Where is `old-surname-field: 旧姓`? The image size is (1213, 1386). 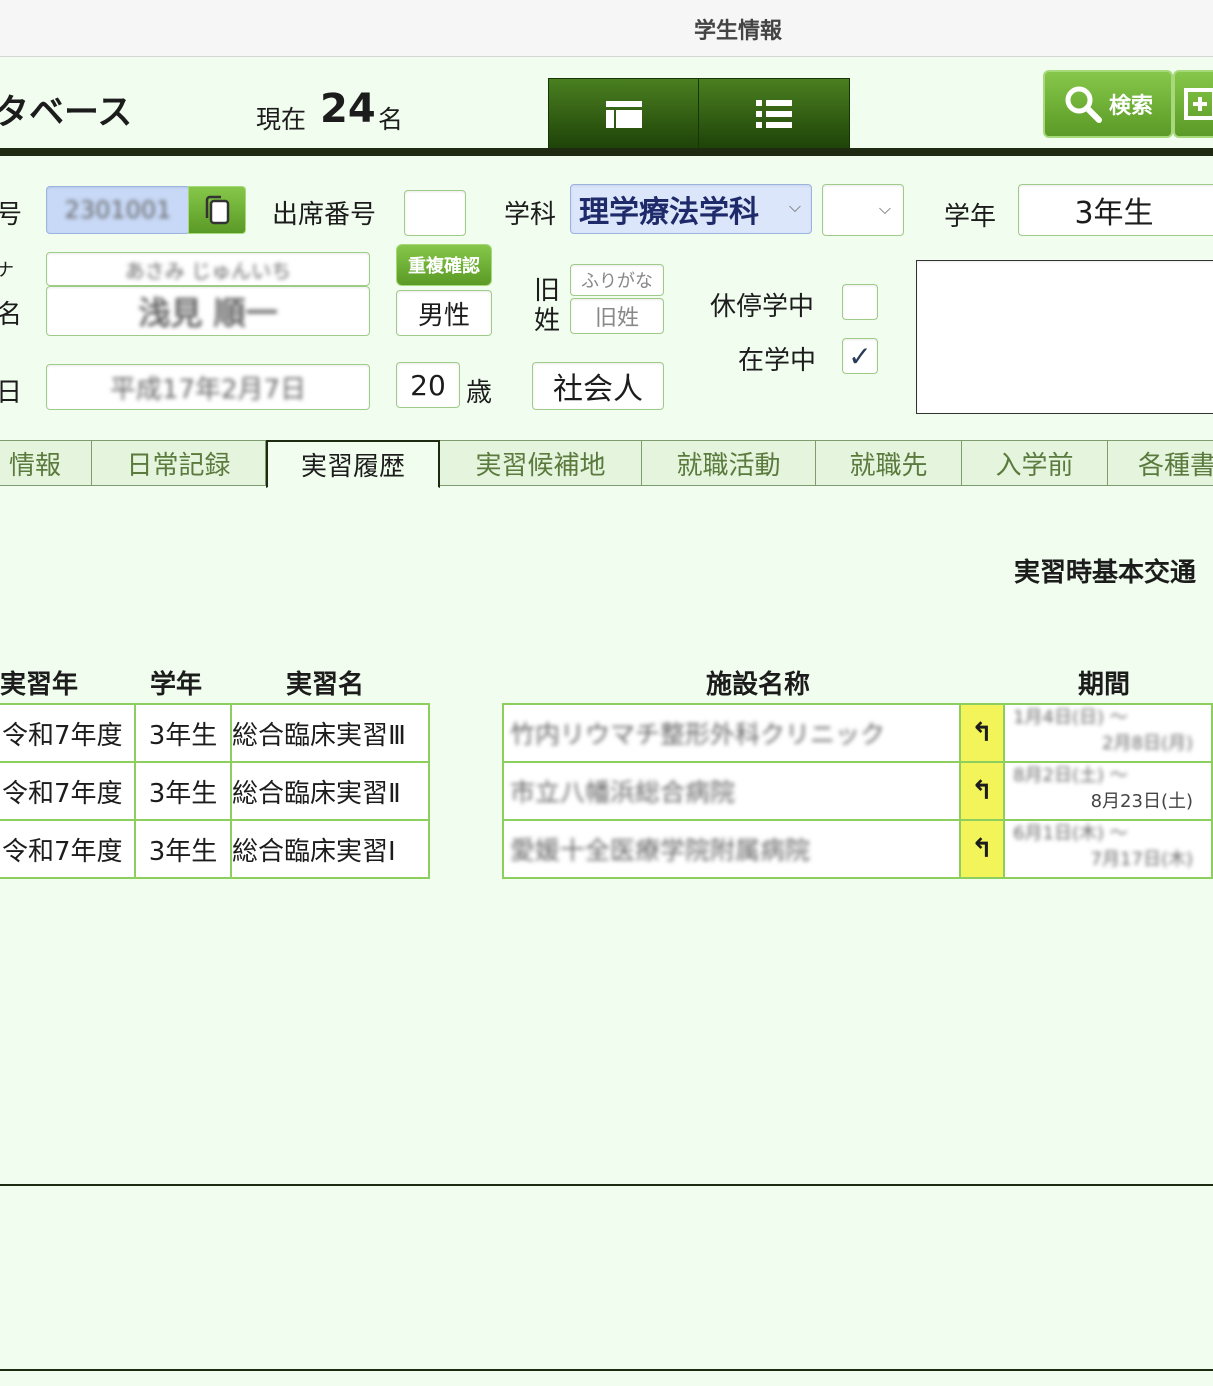 old-surname-field: 旧姓 is located at coordinates (617, 316).